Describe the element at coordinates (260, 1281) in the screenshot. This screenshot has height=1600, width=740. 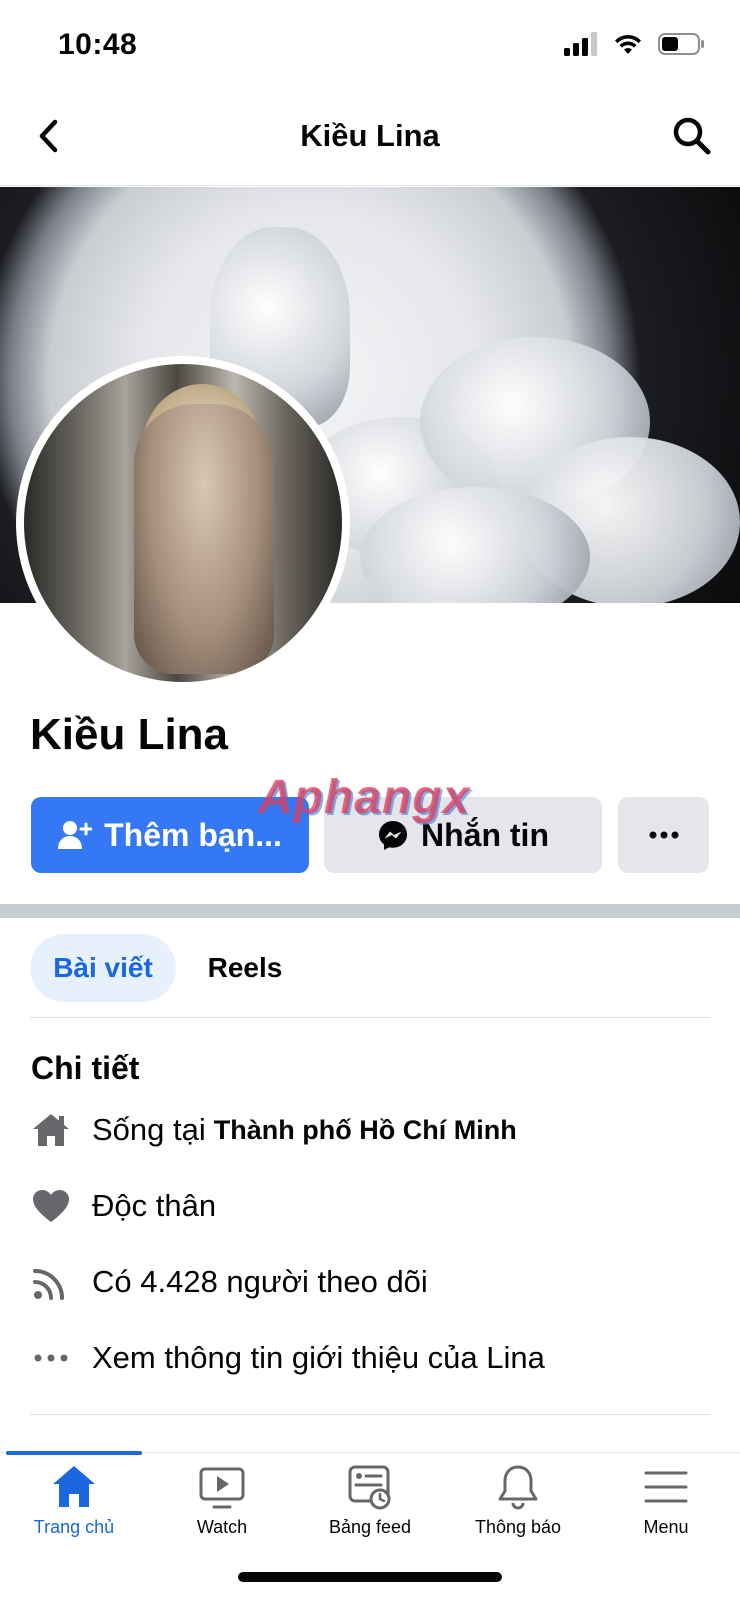
I see `followers-text: Có 4.428 người theo dõi` at that location.